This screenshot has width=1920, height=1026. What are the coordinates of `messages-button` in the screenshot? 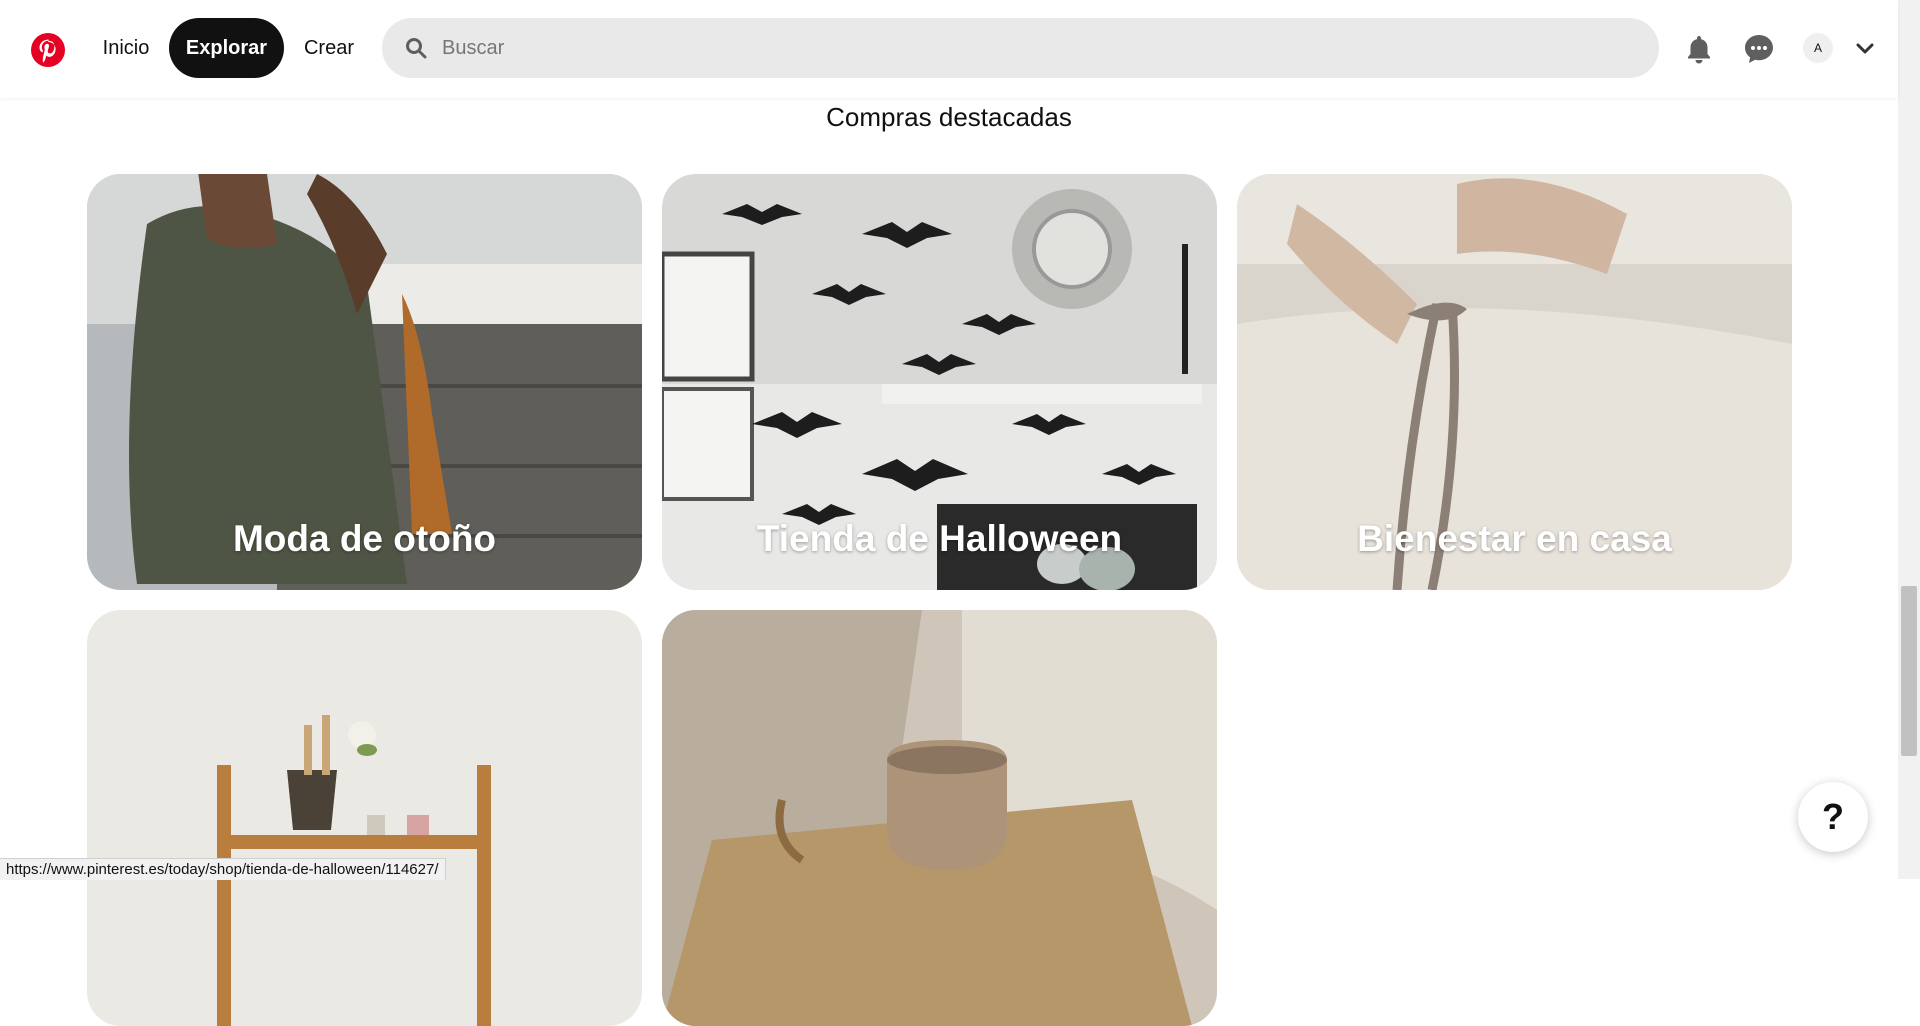 It's located at (1759, 49).